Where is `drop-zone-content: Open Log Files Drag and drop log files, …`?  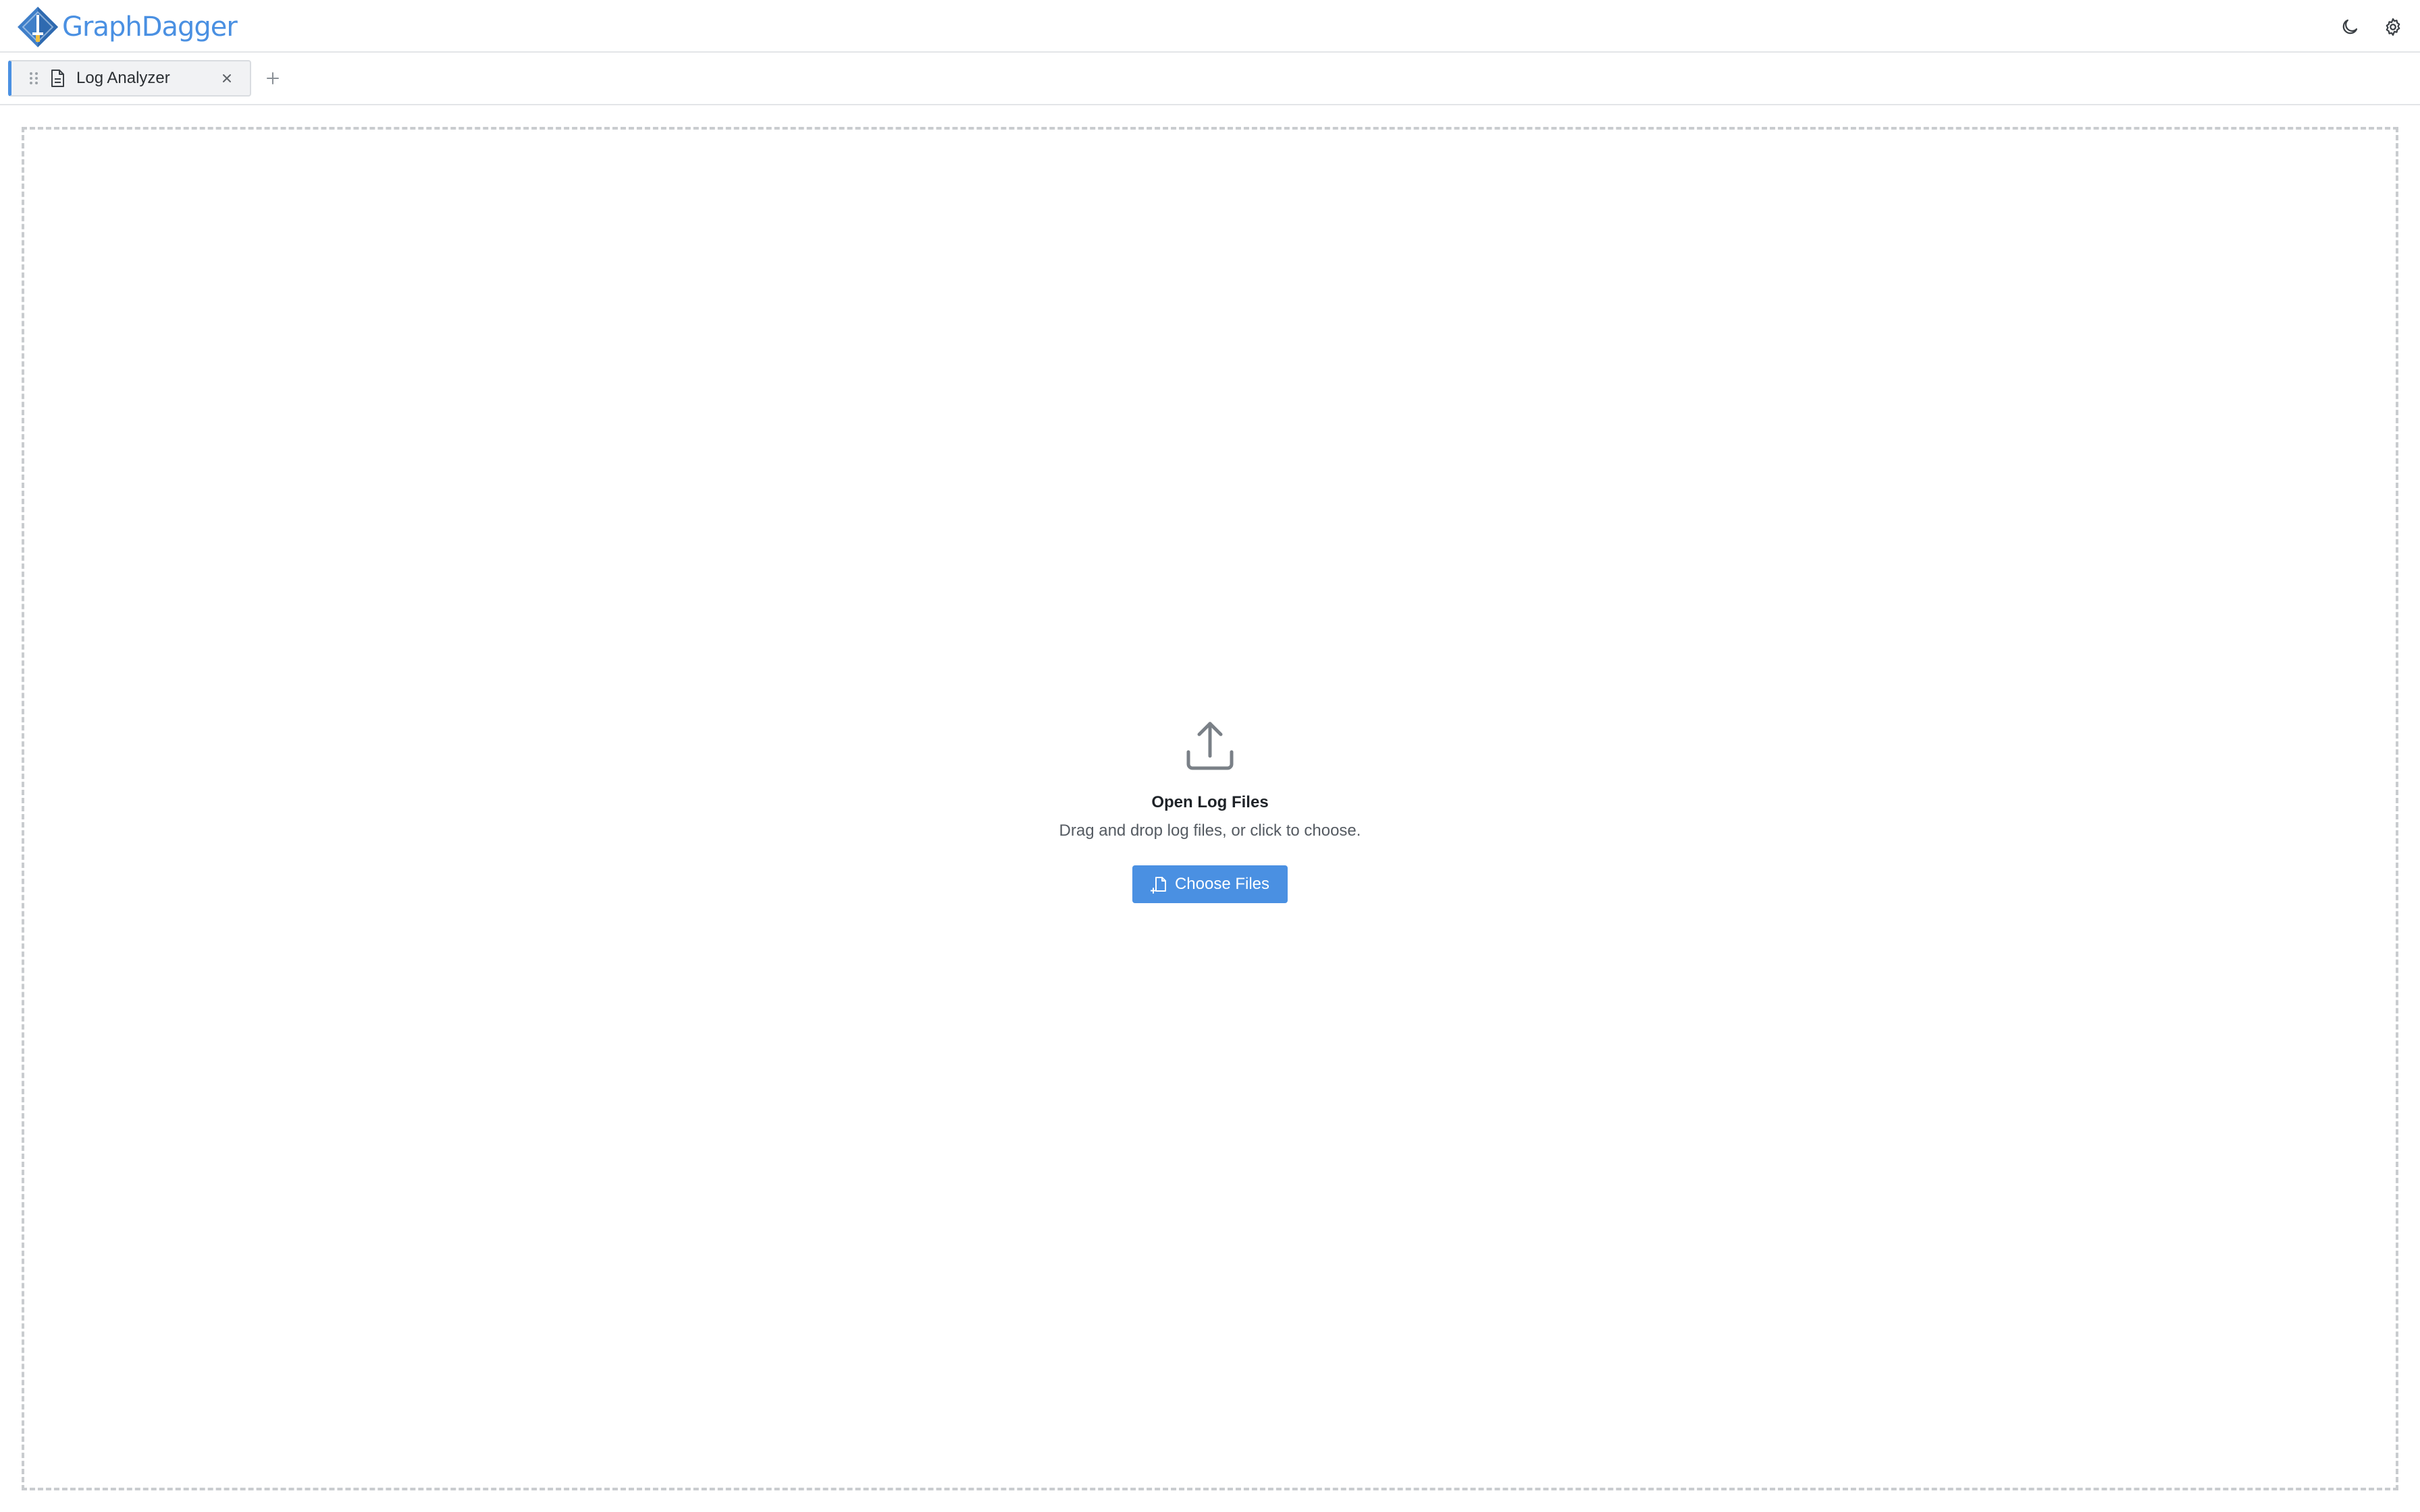 drop-zone-content: Open Log Files Drag and drop log files, … is located at coordinates (1210, 810).